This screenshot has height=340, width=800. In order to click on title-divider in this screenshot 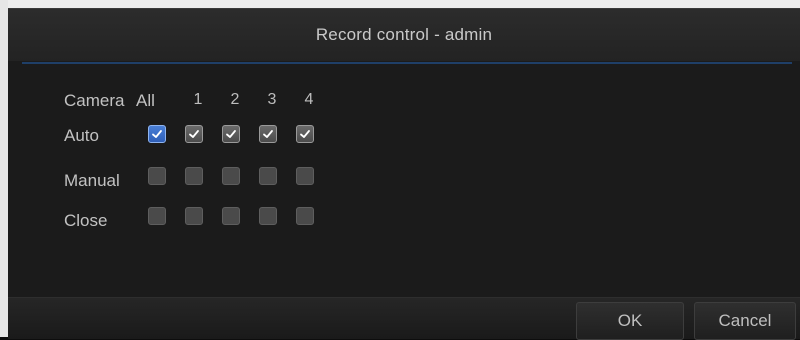, I will do `click(407, 63)`.